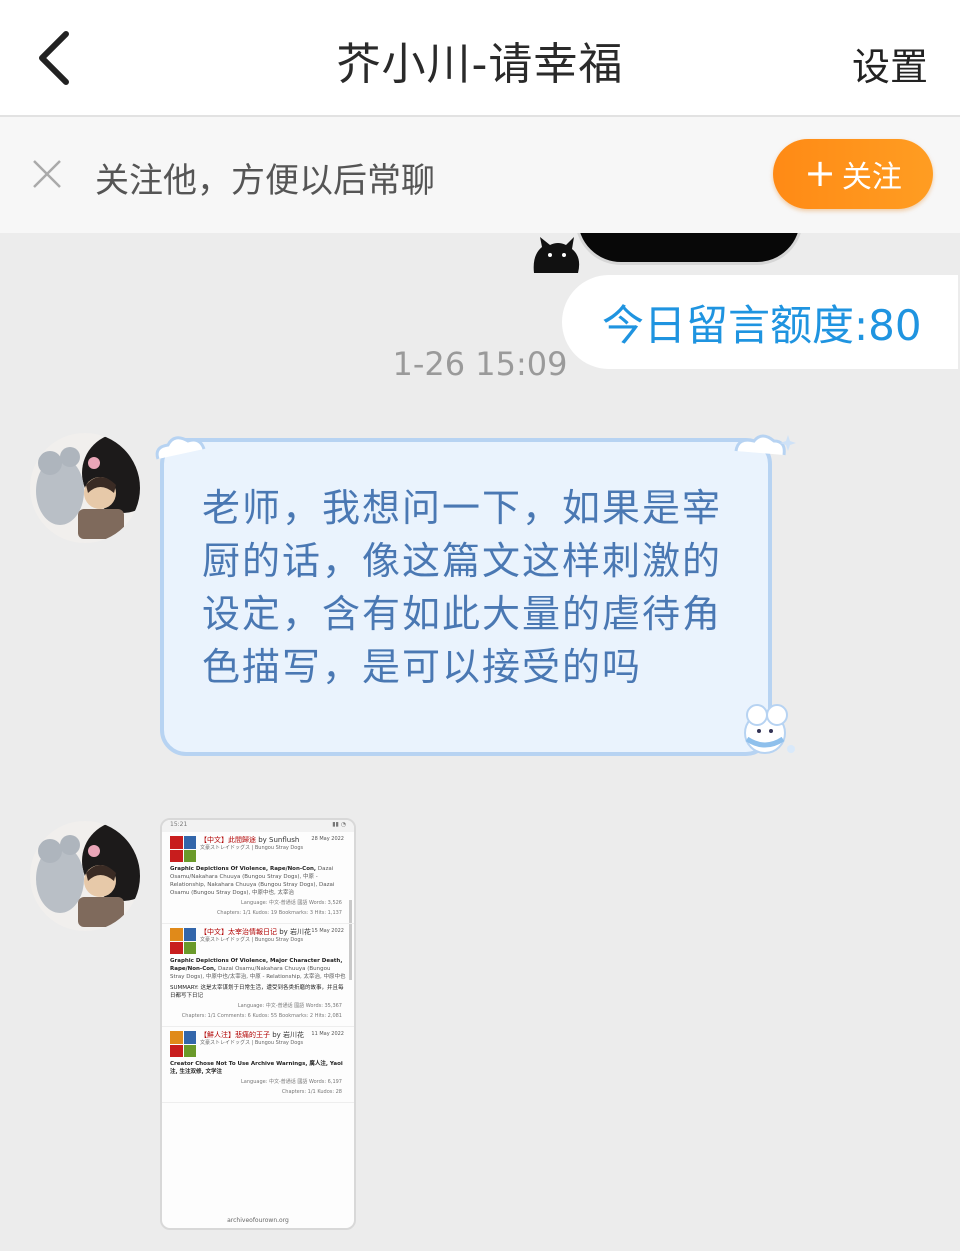  What do you see at coordinates (689, 249) in the screenshot?
I see `previous-message-bubble` at bounding box center [689, 249].